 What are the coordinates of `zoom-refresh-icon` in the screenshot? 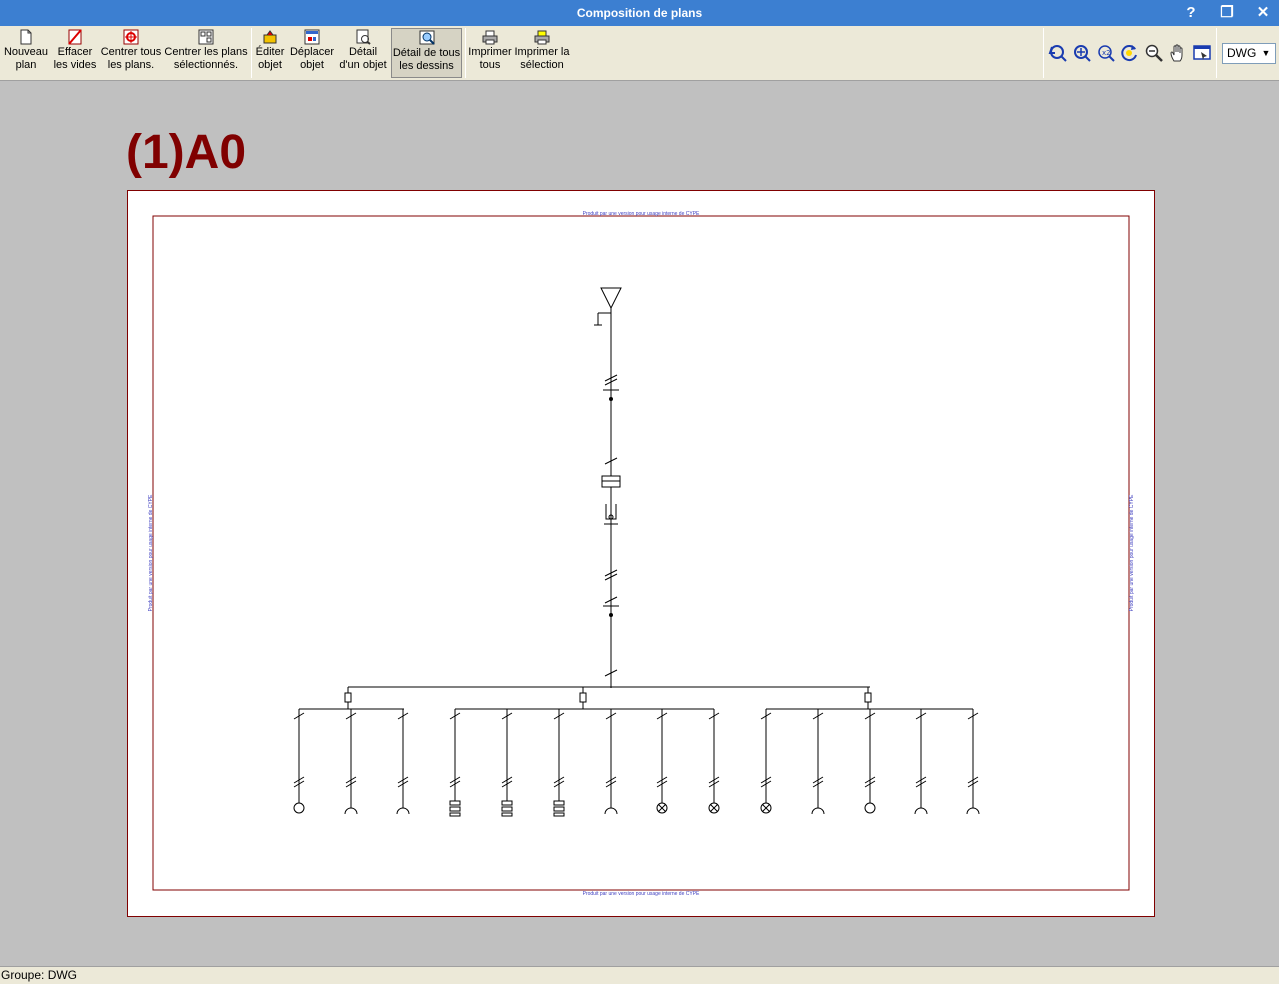 It's located at (1130, 53).